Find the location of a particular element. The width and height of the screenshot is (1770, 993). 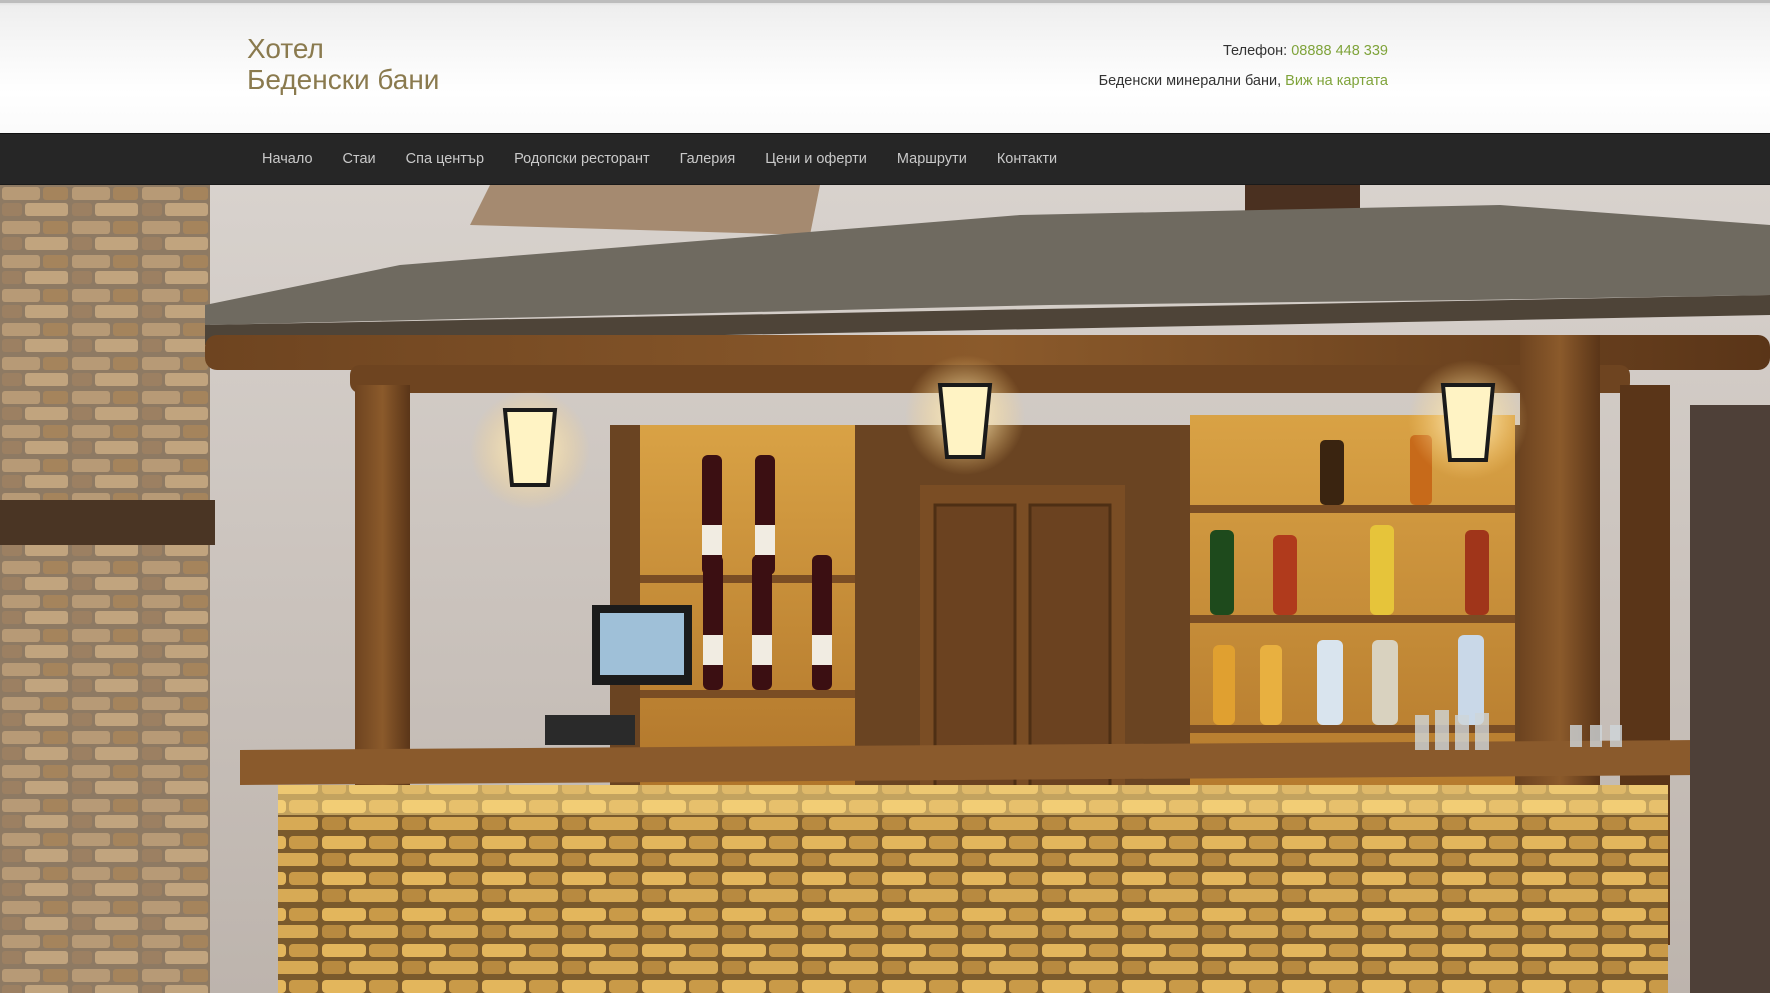

brand-line-1: Хотел is located at coordinates (285, 48).